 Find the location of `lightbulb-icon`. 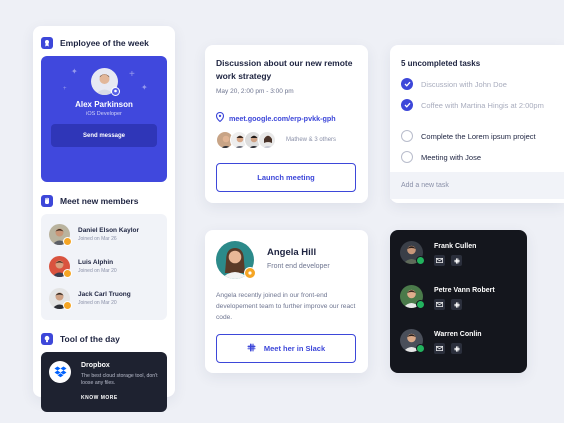

lightbulb-icon is located at coordinates (47, 339).